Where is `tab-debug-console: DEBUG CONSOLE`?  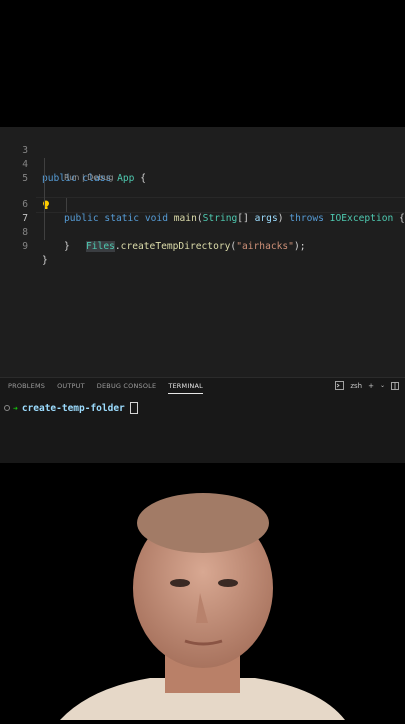 tab-debug-console: DEBUG CONSOLE is located at coordinates (127, 388).